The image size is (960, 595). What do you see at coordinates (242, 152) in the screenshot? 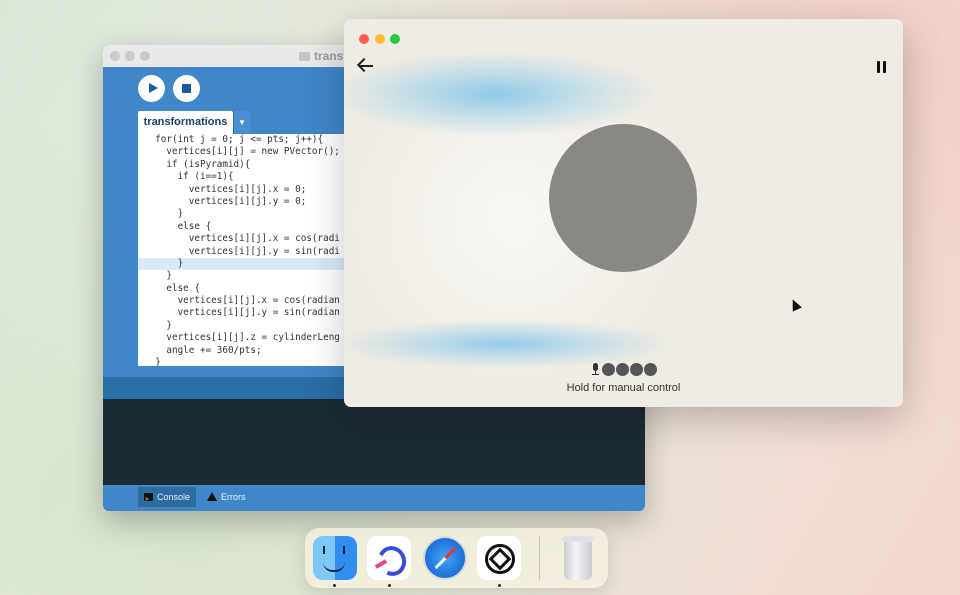
I see `code-text: vertices[i][j] = new PVector();` at bounding box center [242, 152].